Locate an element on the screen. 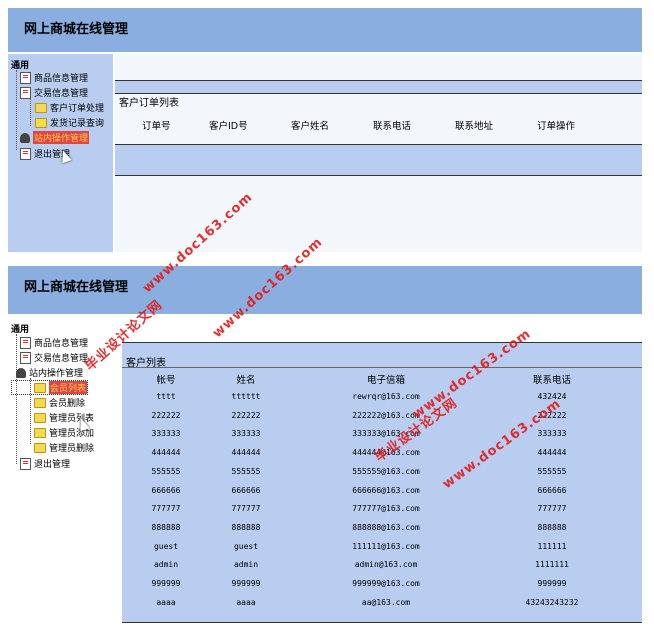 The width and height of the screenshot is (654, 644). sidebar-item-label: 客户订单处理 is located at coordinates (77, 109).